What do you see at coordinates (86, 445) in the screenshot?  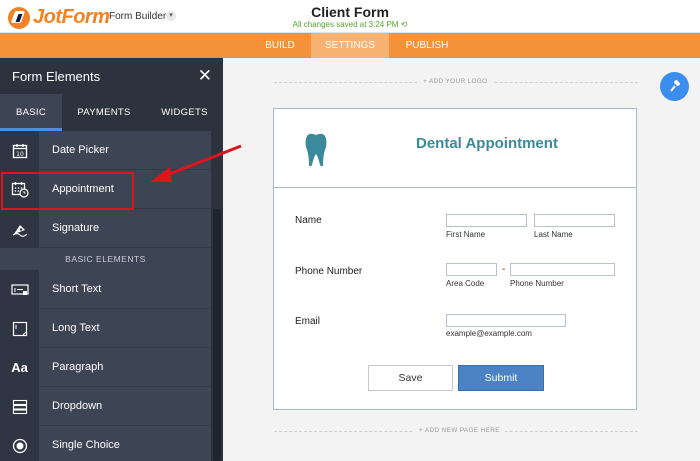 I see `element-label: Single Choice` at bounding box center [86, 445].